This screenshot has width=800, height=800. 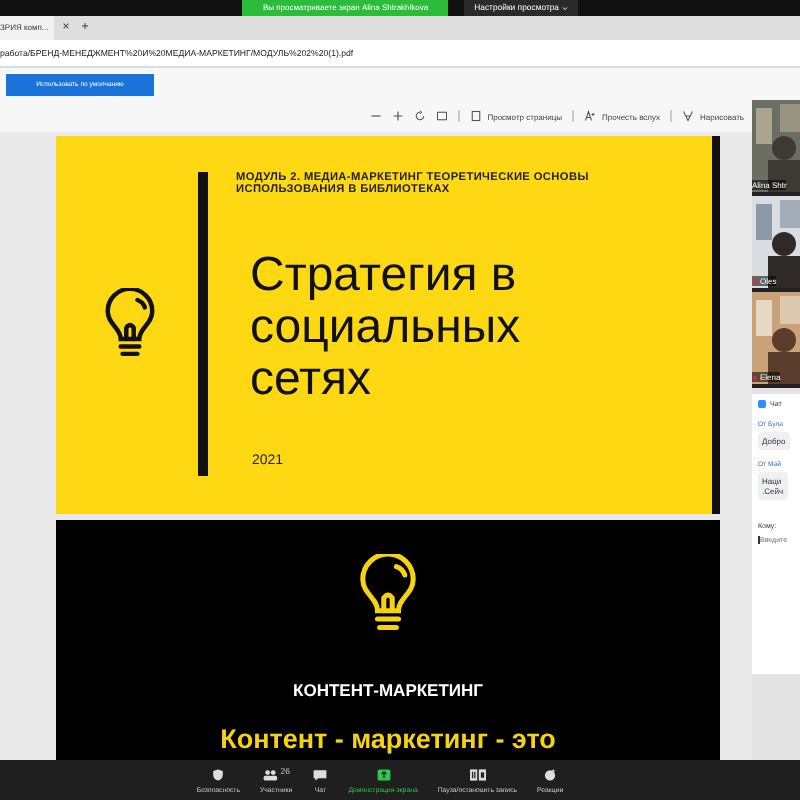 What do you see at coordinates (590, 116) in the screenshot?
I see `read-aloud-icon` at bounding box center [590, 116].